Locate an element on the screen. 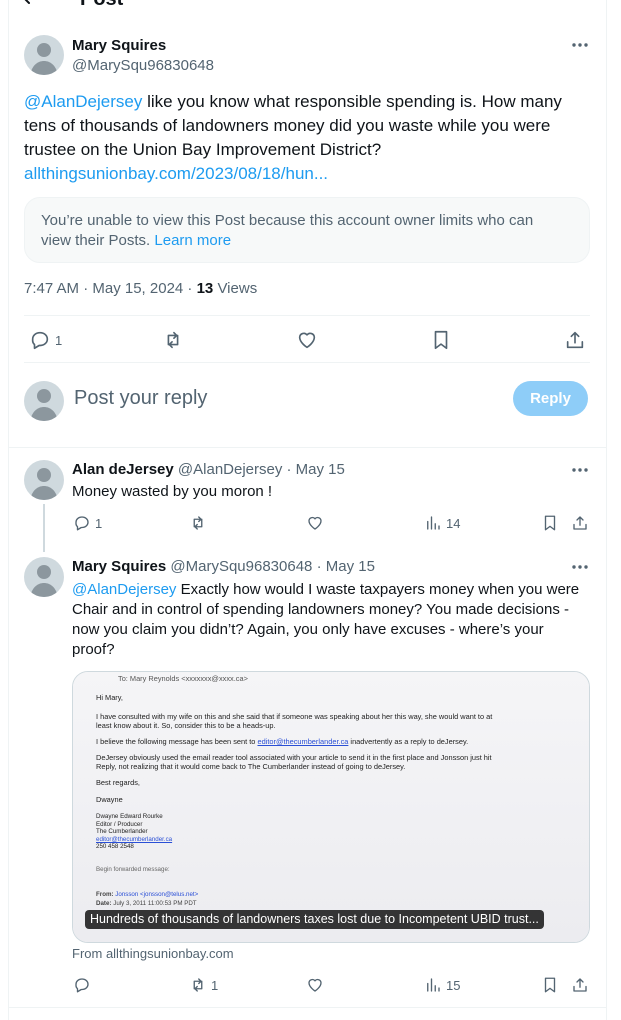 The image size is (621, 1020). post-timestamp: 7:47 AM · May 15, 2024 · 13 Views is located at coordinates (140, 288).